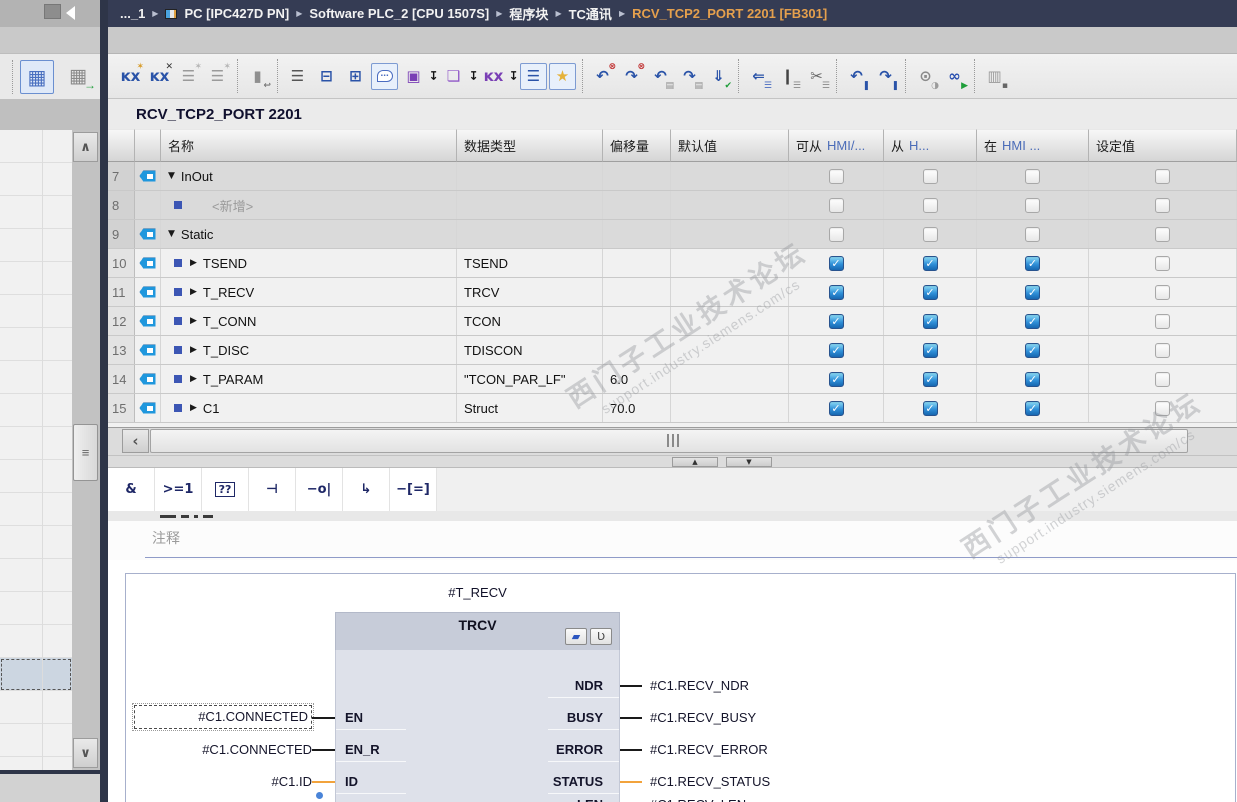 This screenshot has height=802, width=1237. I want to click on column-header: 默认值, so click(730, 145).